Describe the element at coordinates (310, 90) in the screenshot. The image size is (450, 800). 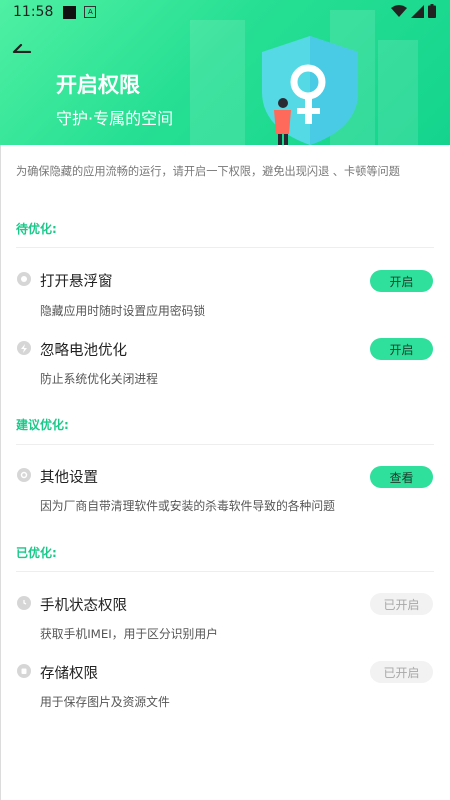
I see `shield-illustration` at that location.